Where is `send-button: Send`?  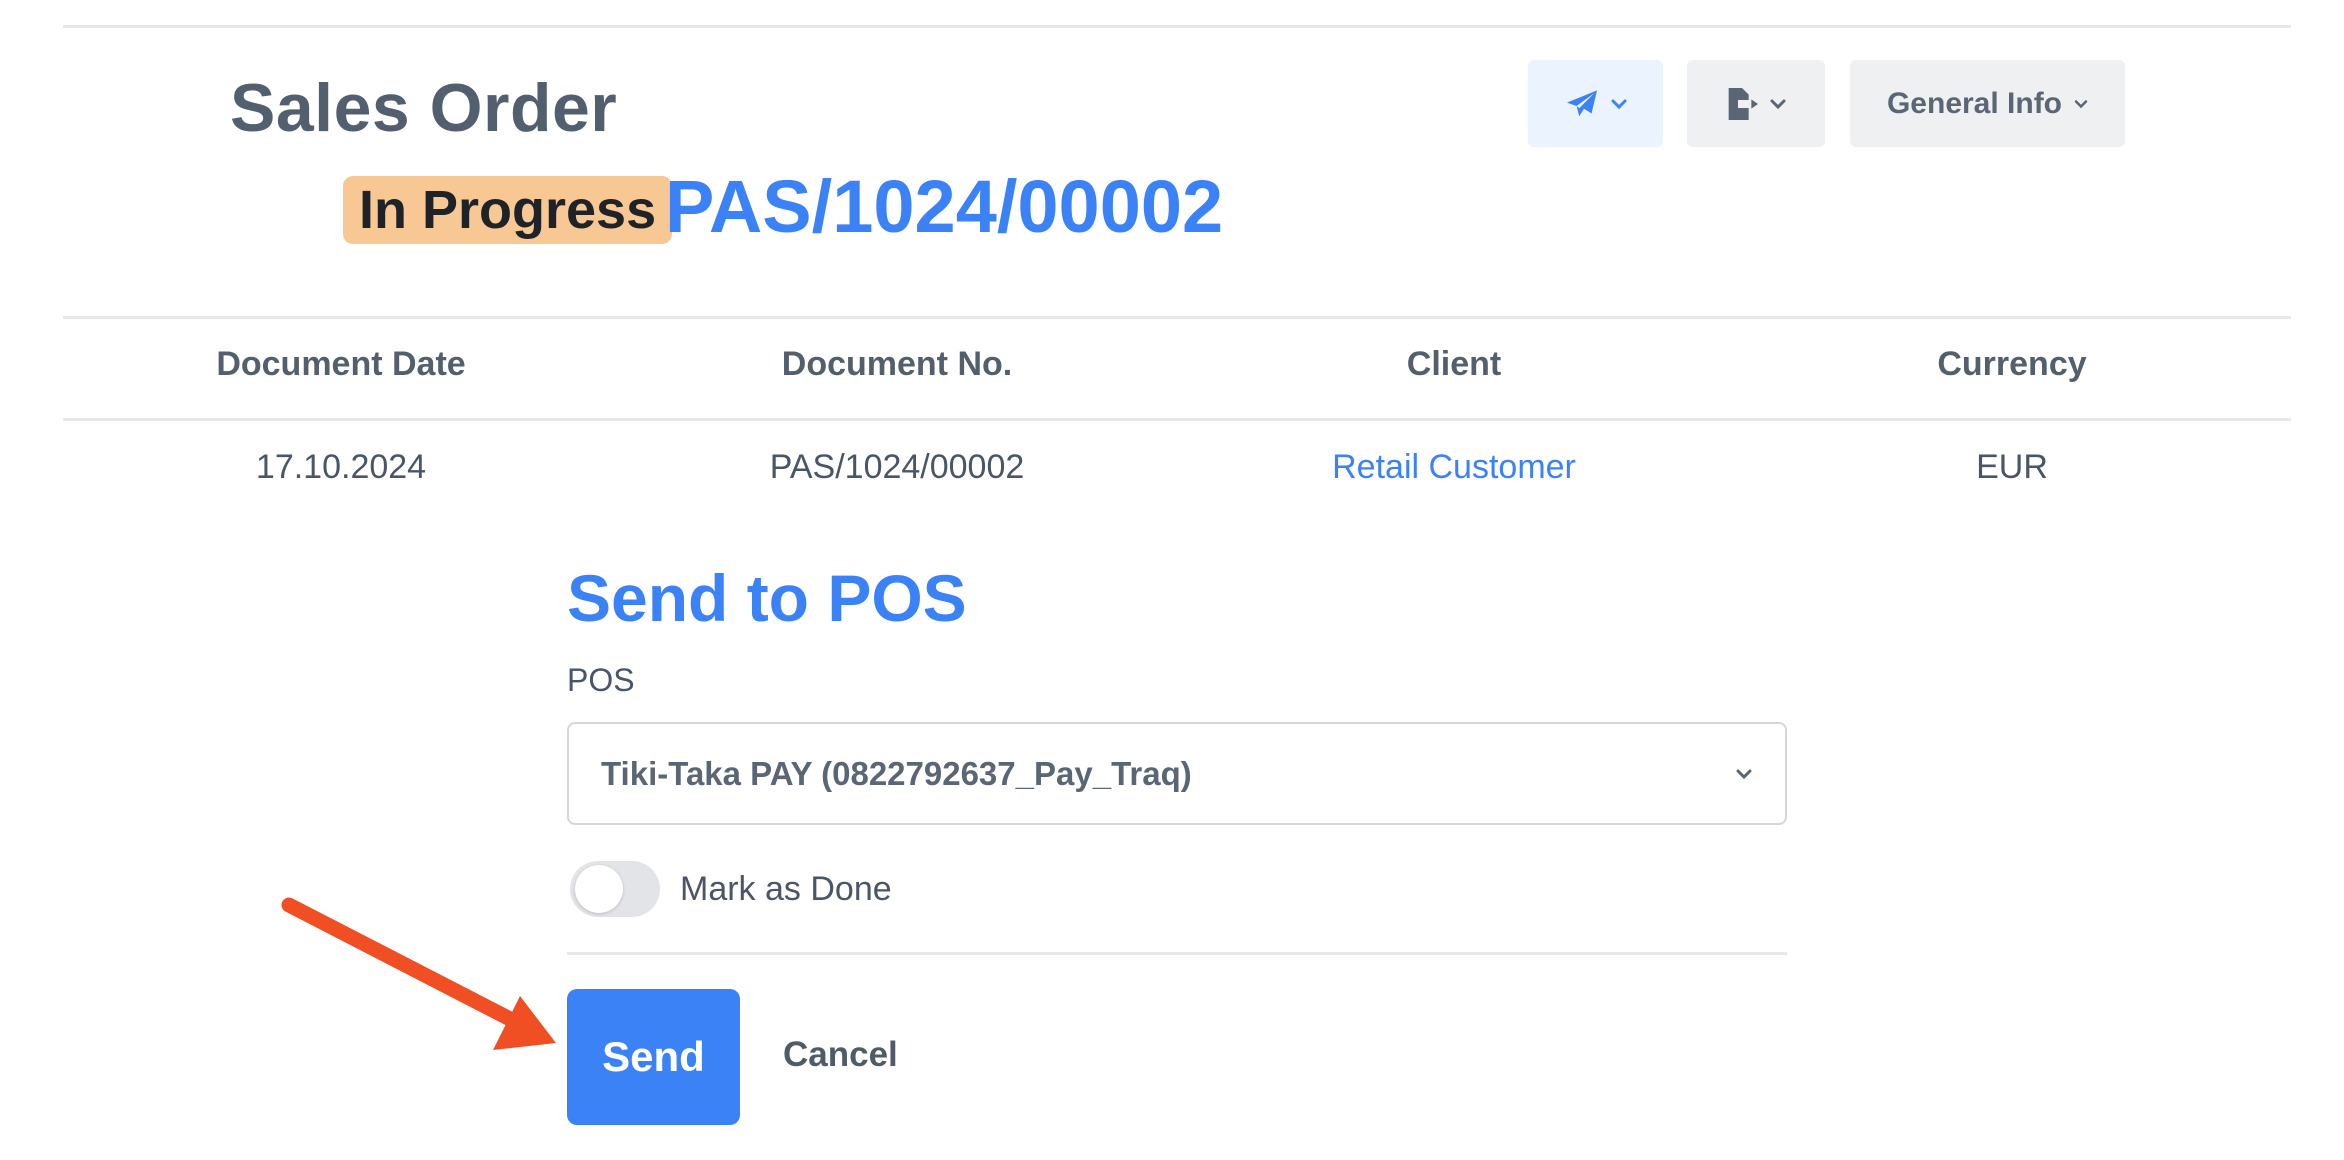
send-button: Send is located at coordinates (653, 1057).